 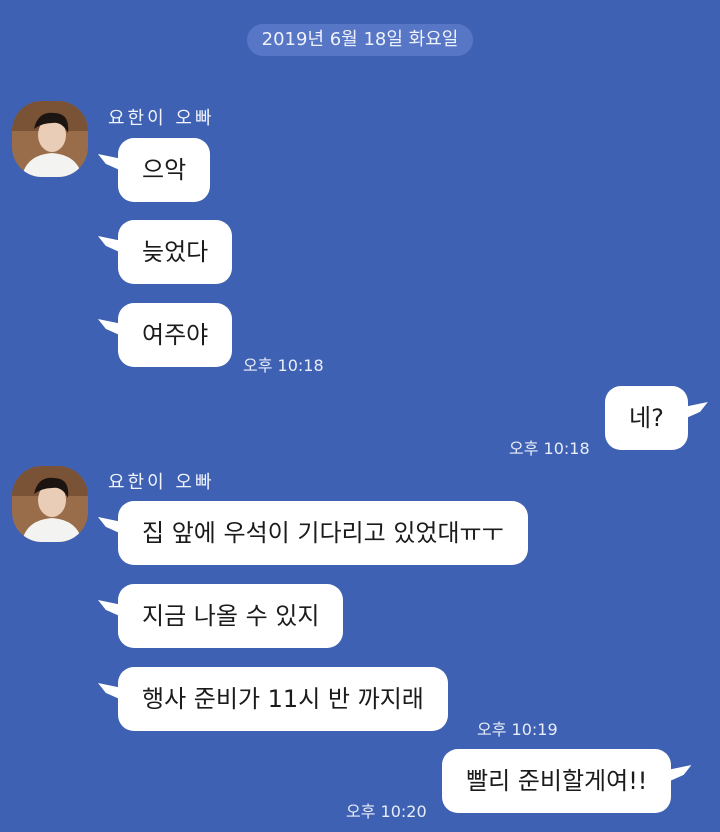 I want to click on message-bubble: 늦었다, so click(x=175, y=252).